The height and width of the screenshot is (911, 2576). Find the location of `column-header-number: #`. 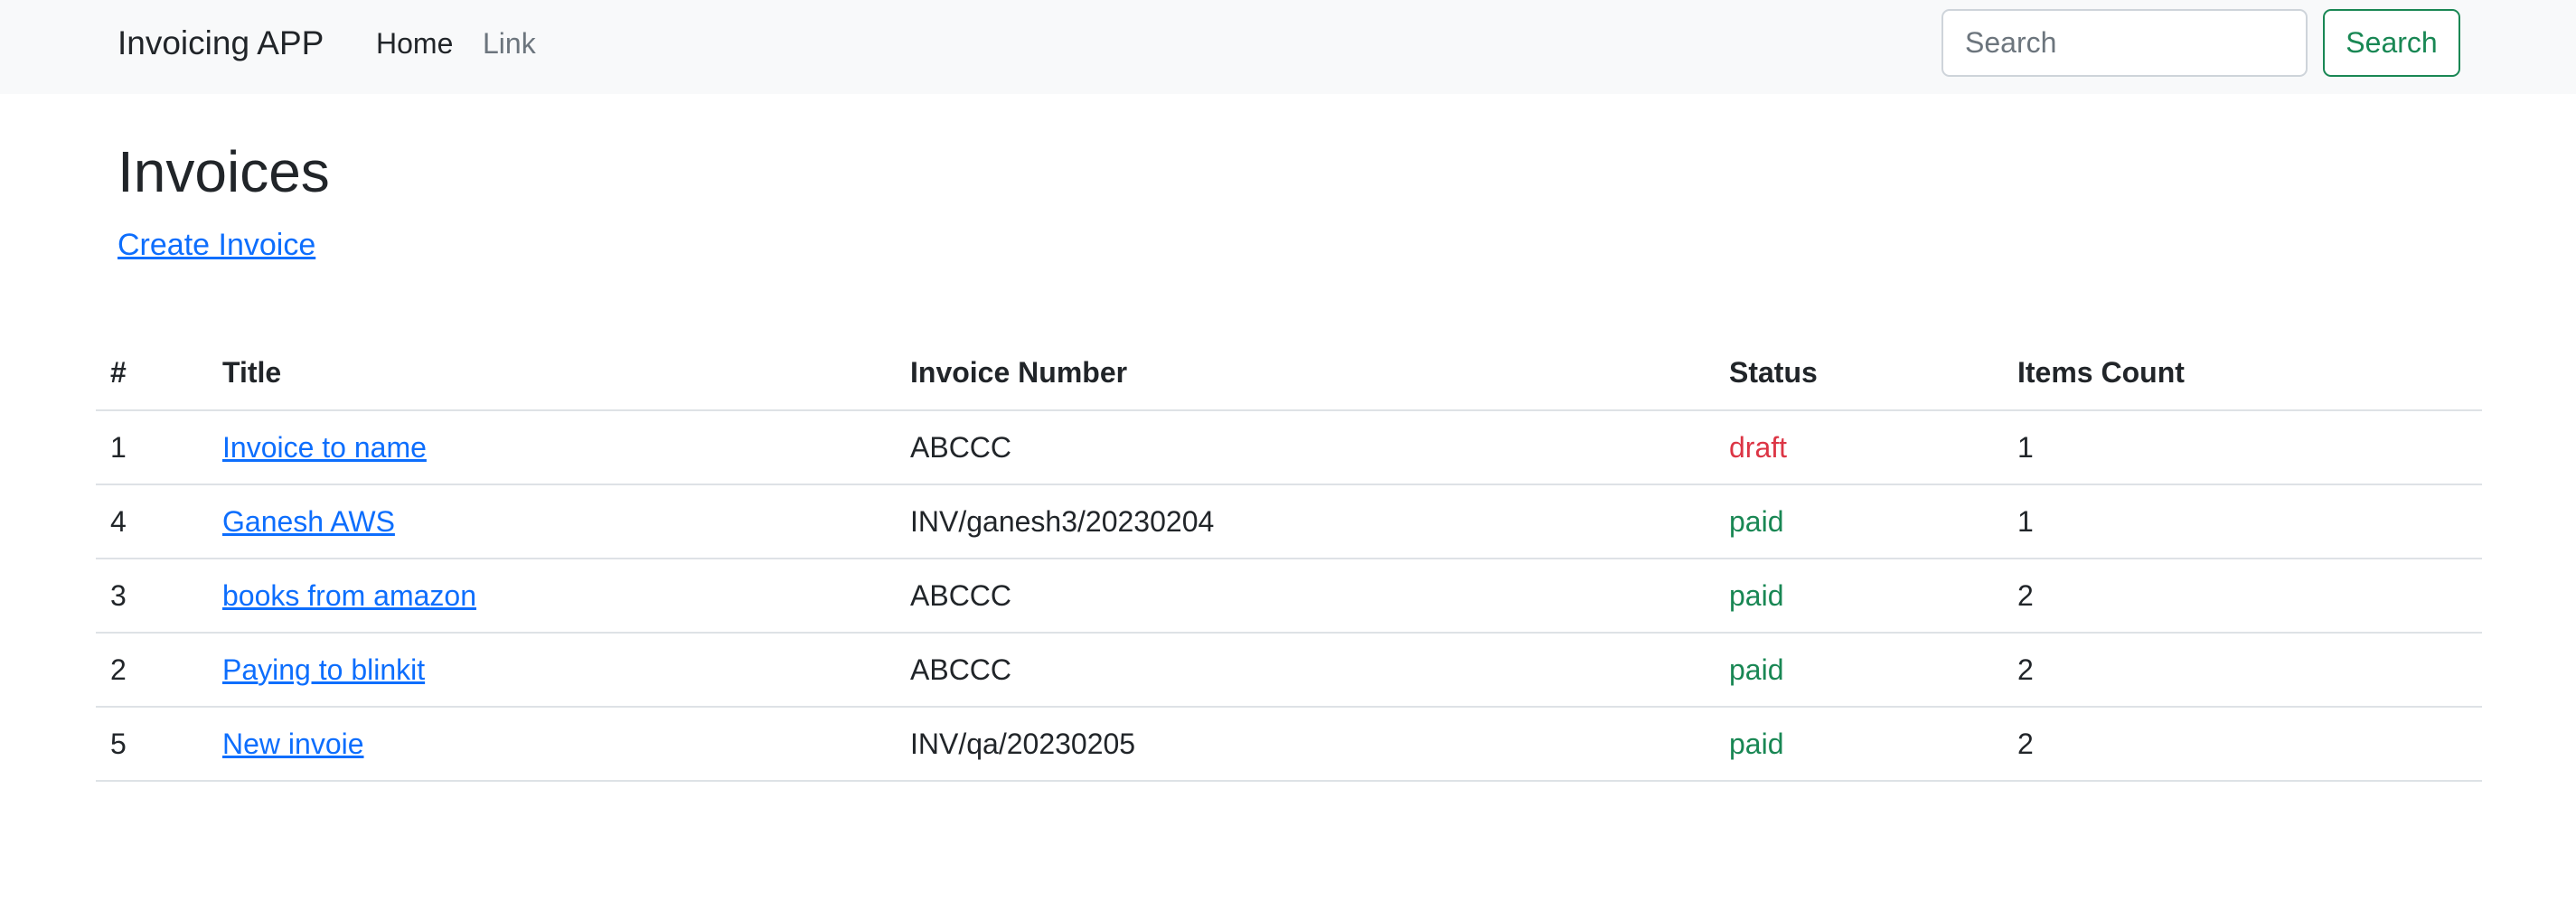

column-header-number: # is located at coordinates (152, 374).